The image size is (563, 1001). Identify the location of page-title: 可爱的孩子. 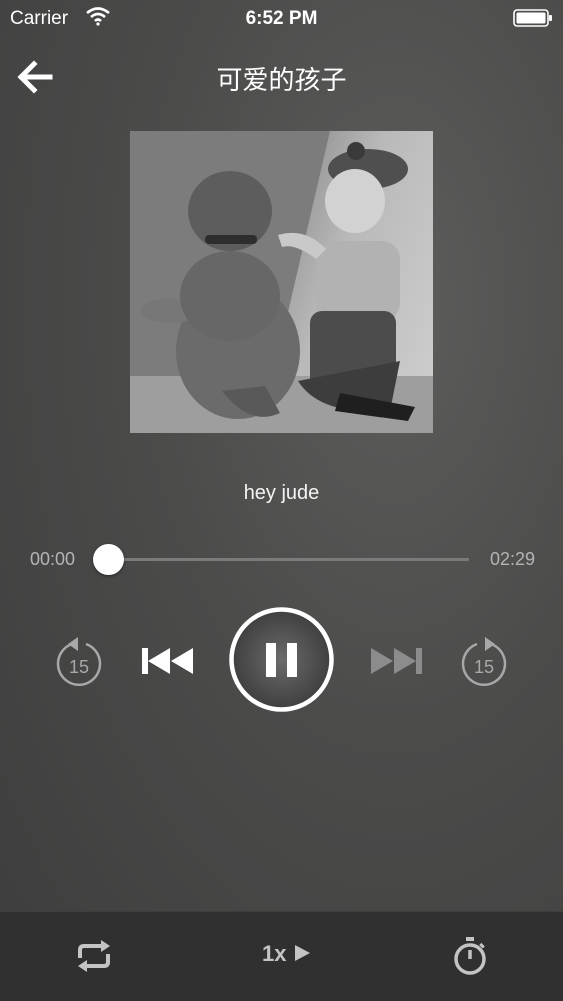
(281, 81).